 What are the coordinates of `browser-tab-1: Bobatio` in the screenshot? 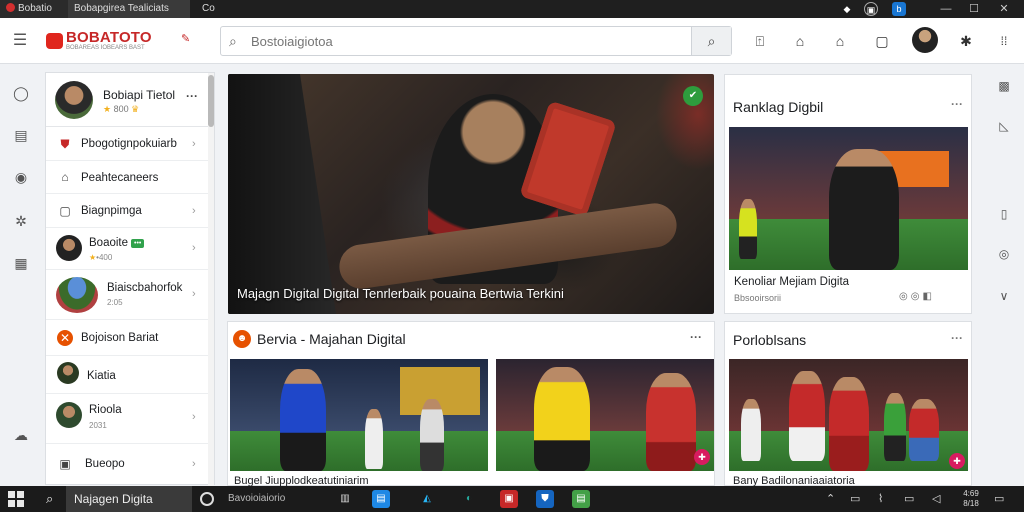 It's located at (34, 9).